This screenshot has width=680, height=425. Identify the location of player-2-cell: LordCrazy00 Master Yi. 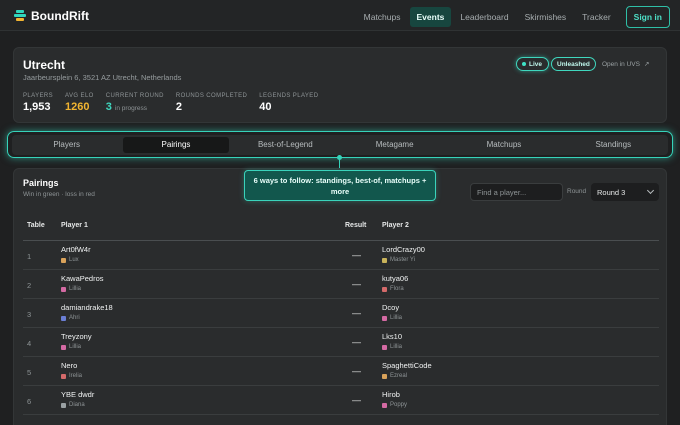
(403, 254).